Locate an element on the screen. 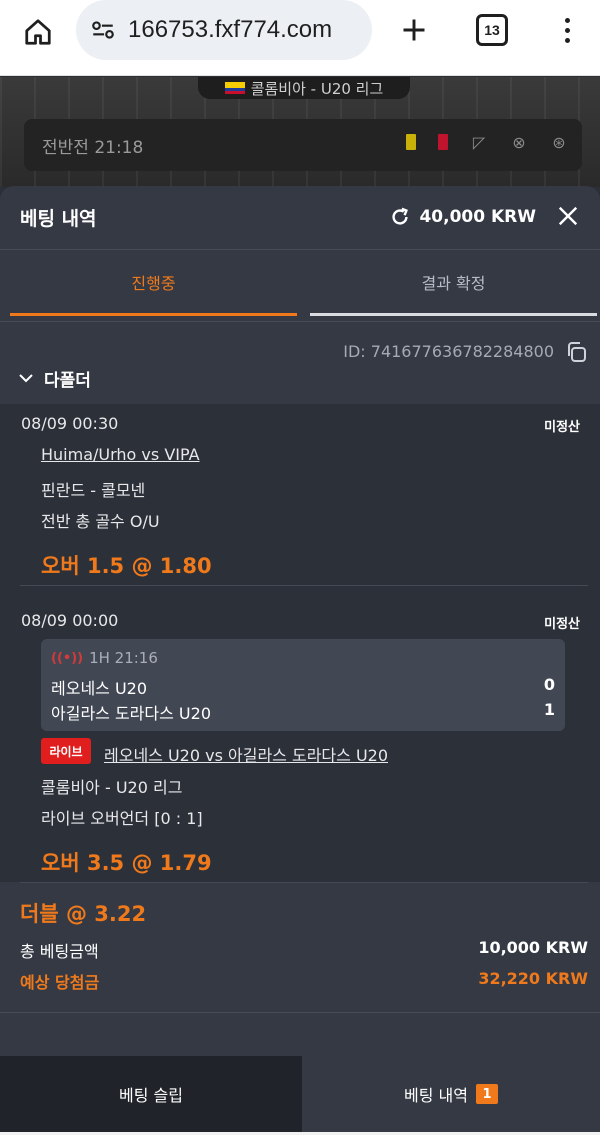 The image size is (600, 1135). sheet-title: 베팅 내역 is located at coordinates (58, 219).